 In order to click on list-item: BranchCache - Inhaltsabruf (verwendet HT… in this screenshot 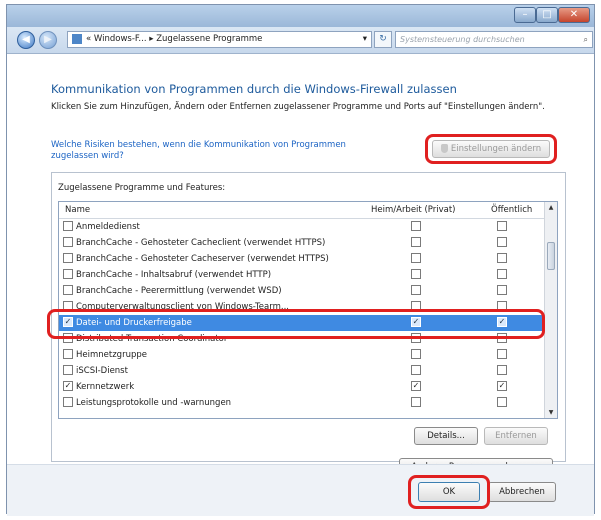, I will do `click(302, 275)`.